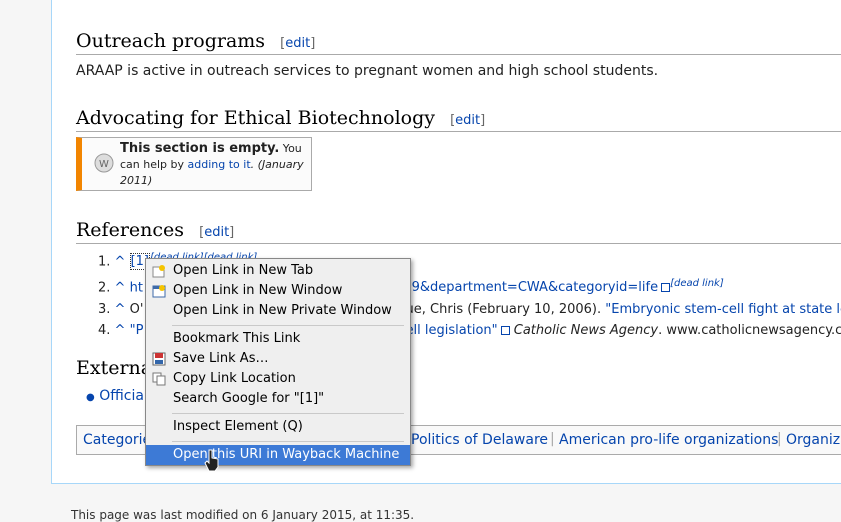  Describe the element at coordinates (104, 288) in the screenshot. I see `ref-number: 2.` at that location.